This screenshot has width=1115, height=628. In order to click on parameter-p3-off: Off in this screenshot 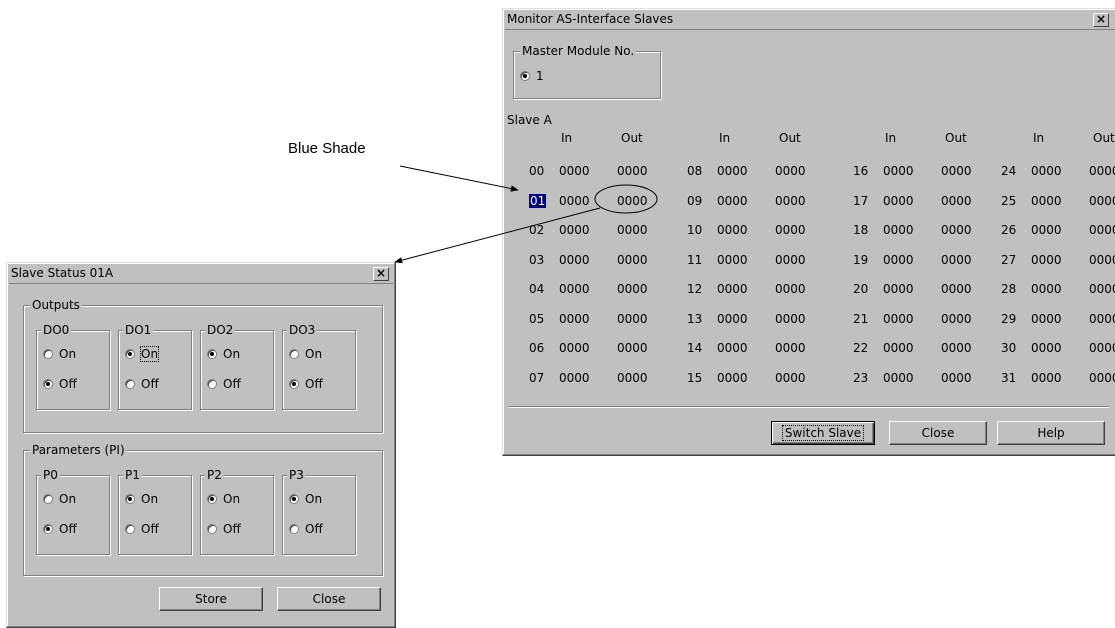, I will do `click(306, 529)`.